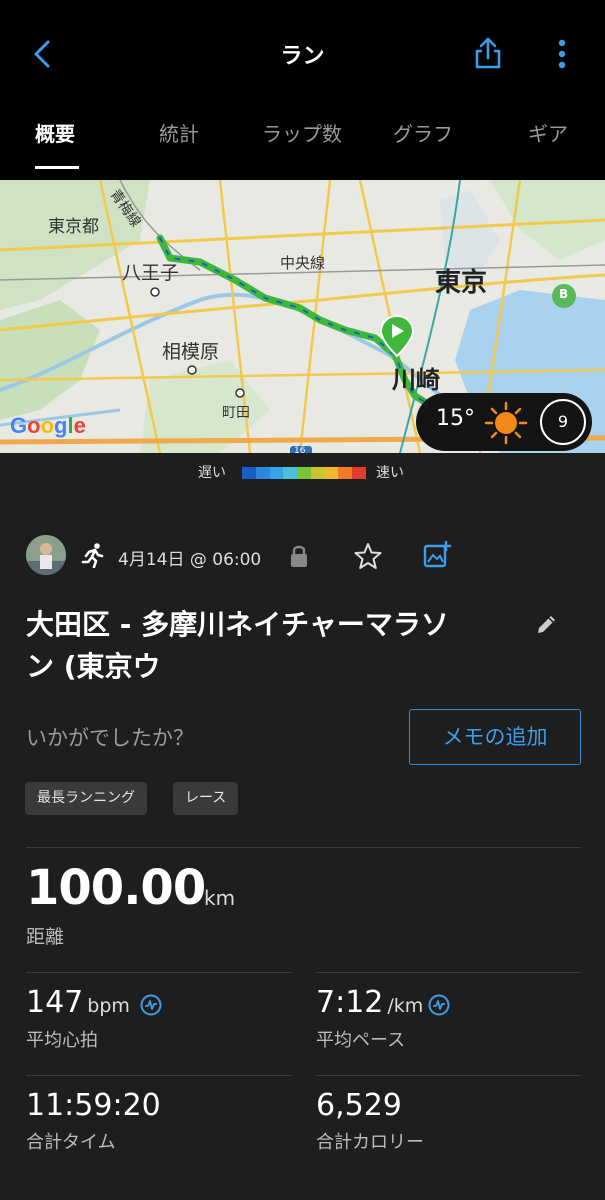  What do you see at coordinates (48, 425) in the screenshot?
I see `google-logo: Google` at bounding box center [48, 425].